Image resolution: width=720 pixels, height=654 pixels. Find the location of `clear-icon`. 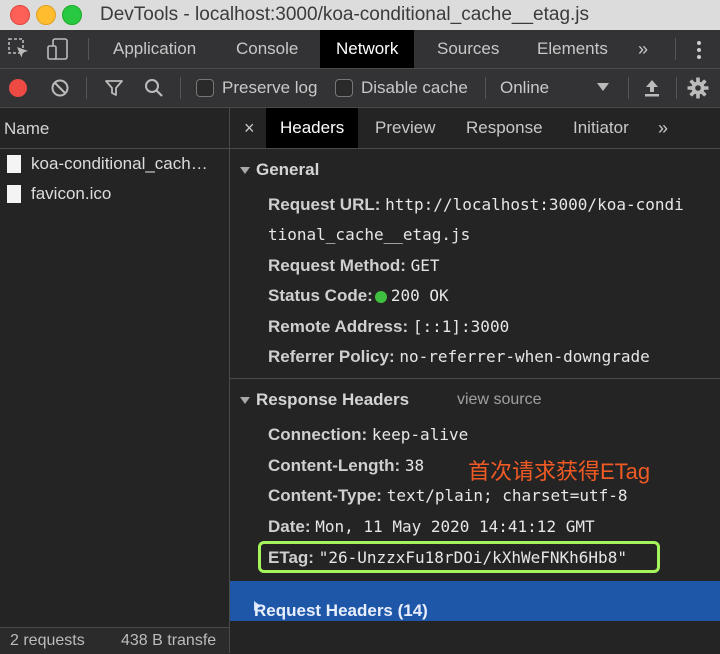

clear-icon is located at coordinates (60, 88).